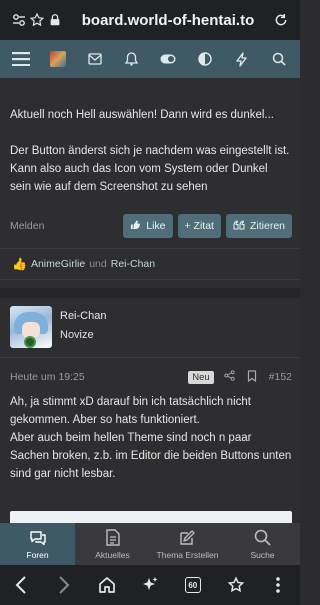 This screenshot has width=320, height=605. Describe the element at coordinates (205, 59) in the screenshot. I see `contrast-icon` at that location.